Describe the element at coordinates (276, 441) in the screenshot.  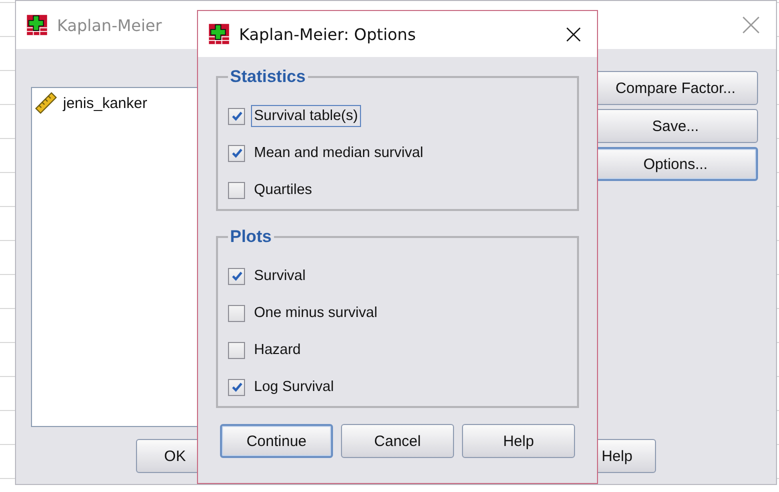
I see `dialog-button: Continue` at that location.